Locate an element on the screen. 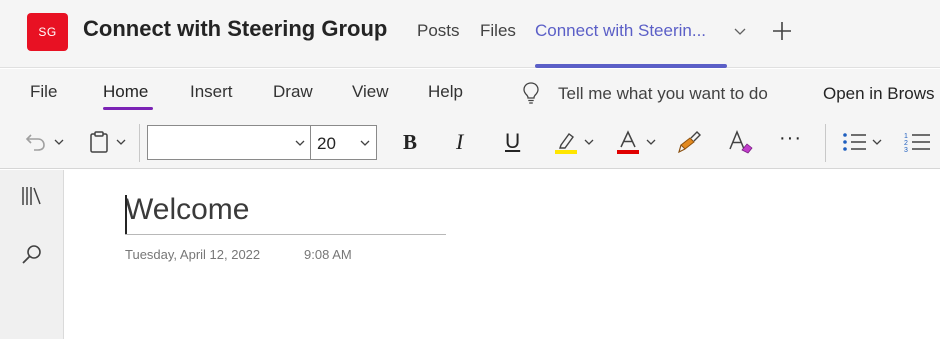 The image size is (940, 339). paste-button is located at coordinates (107, 142).